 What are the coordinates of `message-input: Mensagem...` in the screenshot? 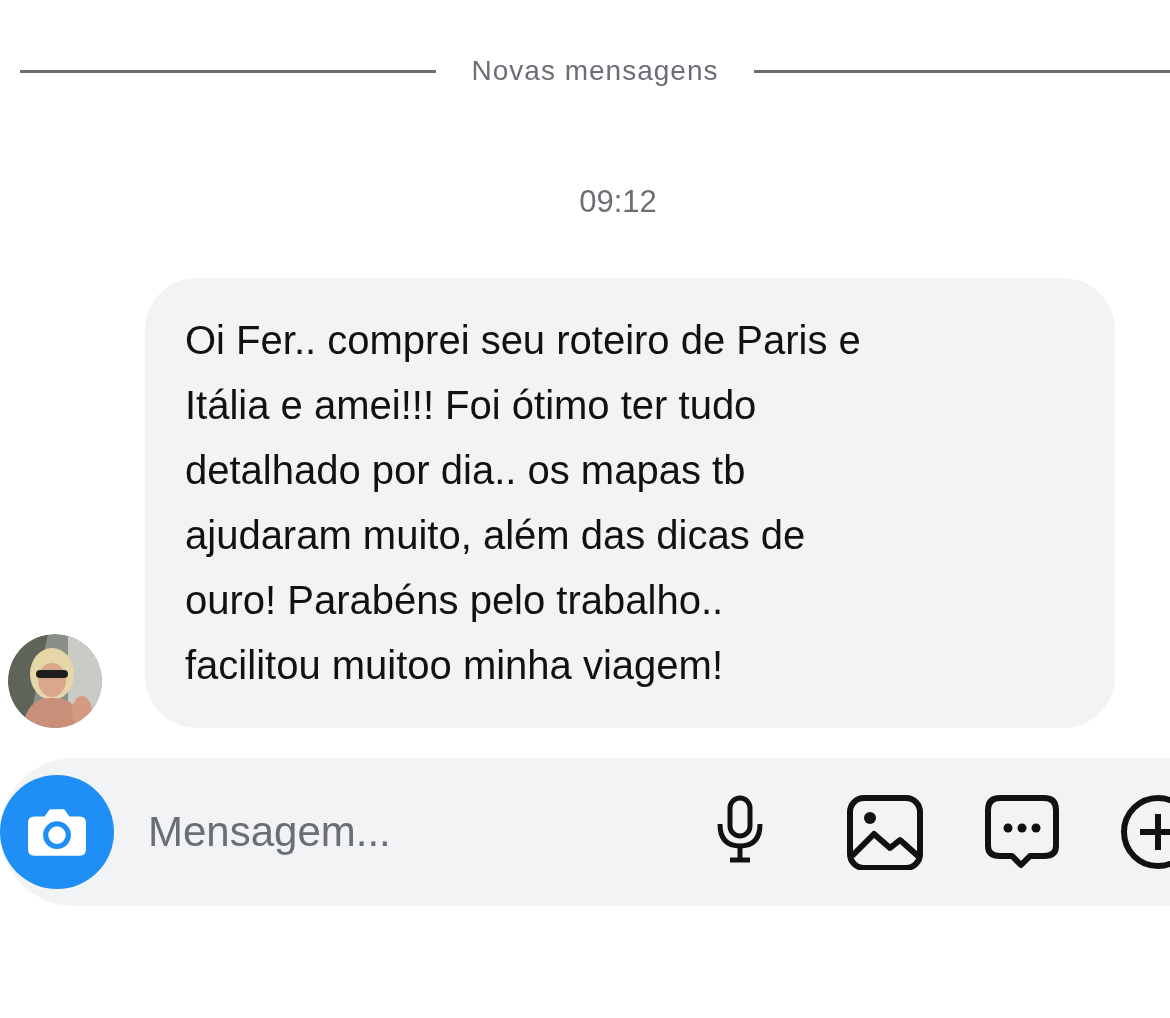 It's located at (416, 832).